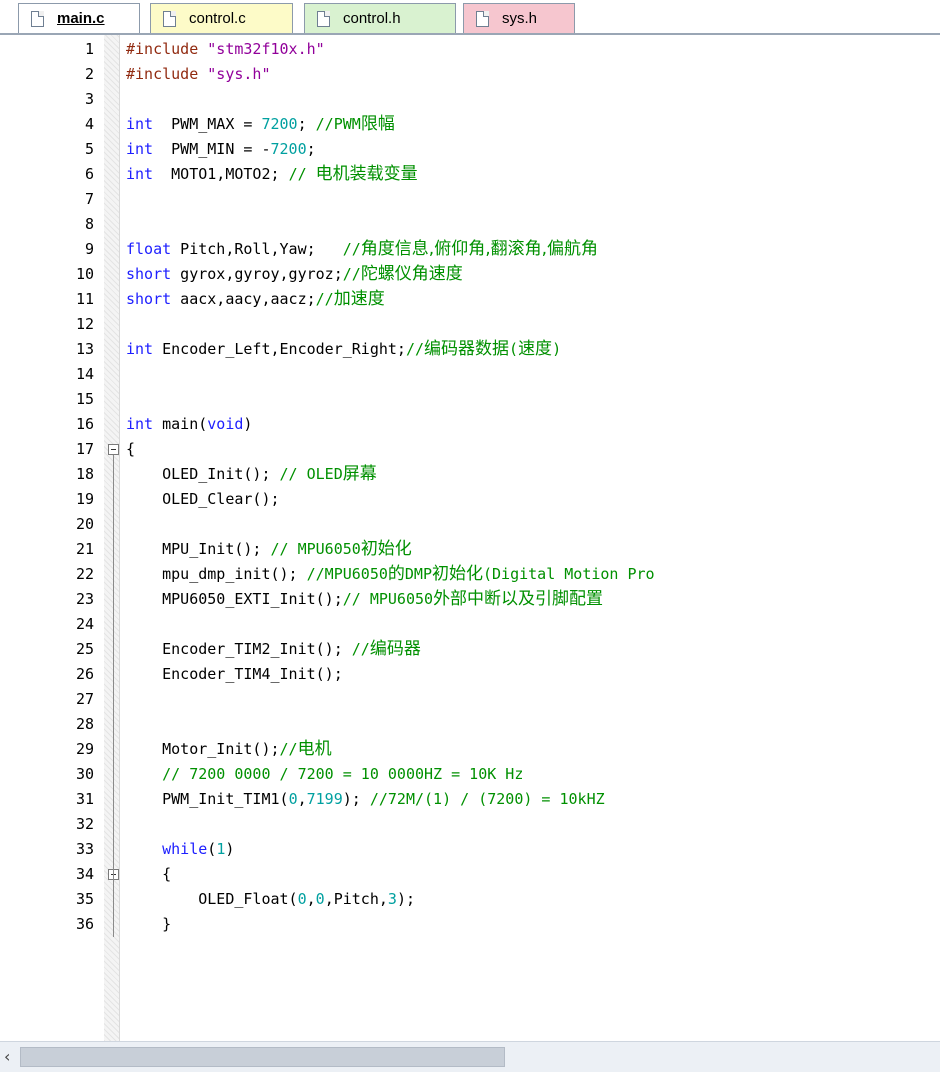  I want to click on code-line: 7, so click(470, 199).